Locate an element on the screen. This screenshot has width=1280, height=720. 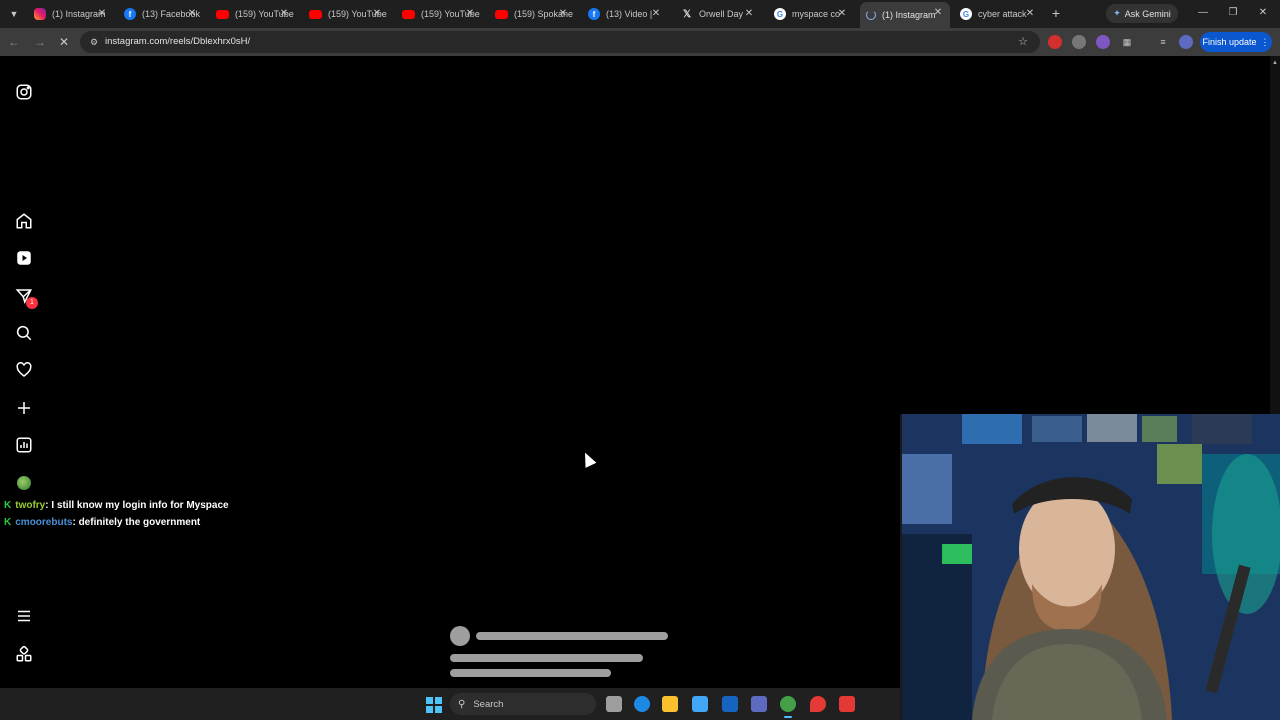
webcam-scene is located at coordinates (1091, 567).